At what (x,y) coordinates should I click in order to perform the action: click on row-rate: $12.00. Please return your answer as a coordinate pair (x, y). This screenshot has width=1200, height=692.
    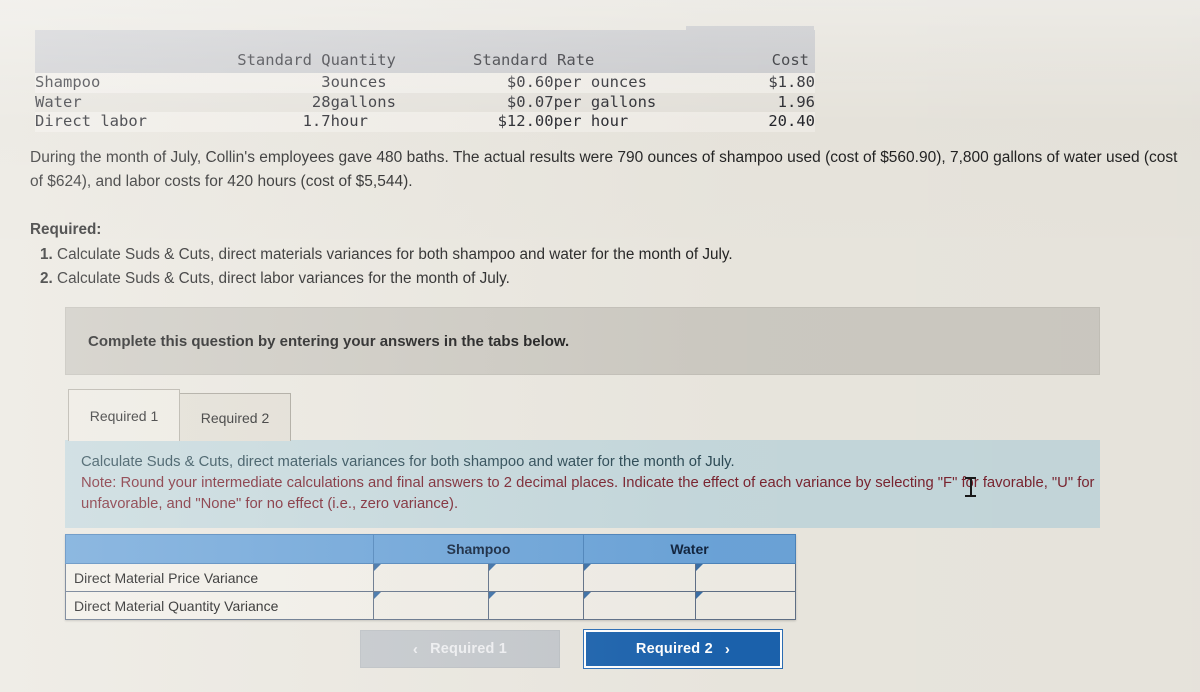
    Looking at the image, I should click on (525, 121).